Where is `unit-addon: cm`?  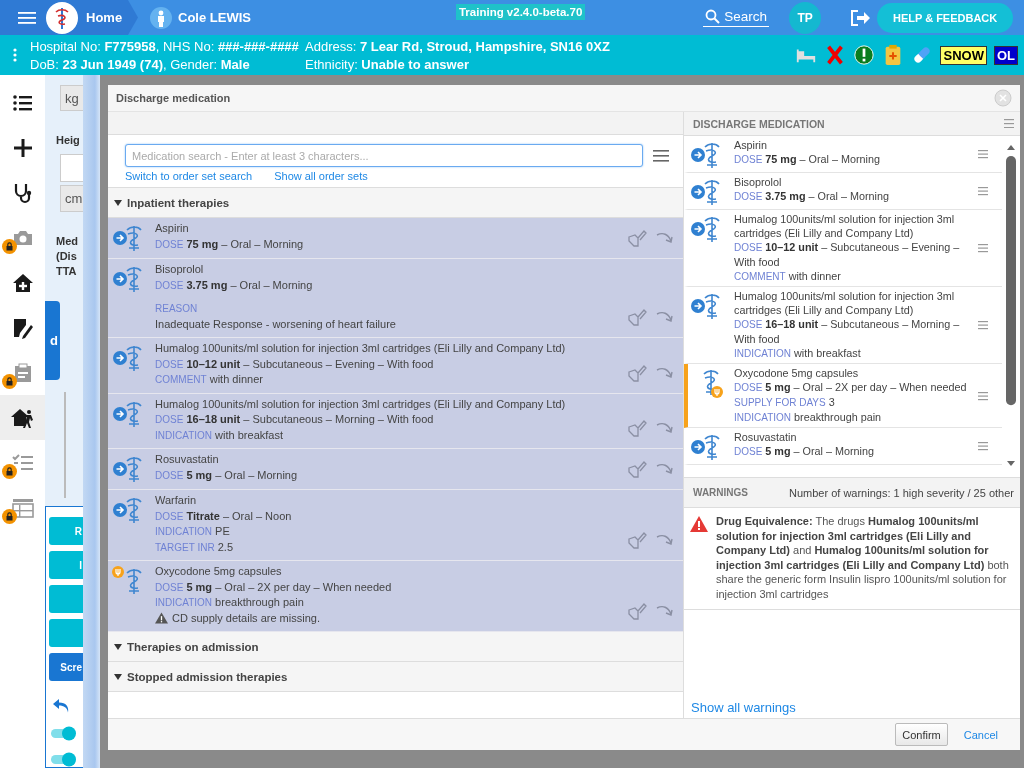 unit-addon: cm is located at coordinates (71, 198).